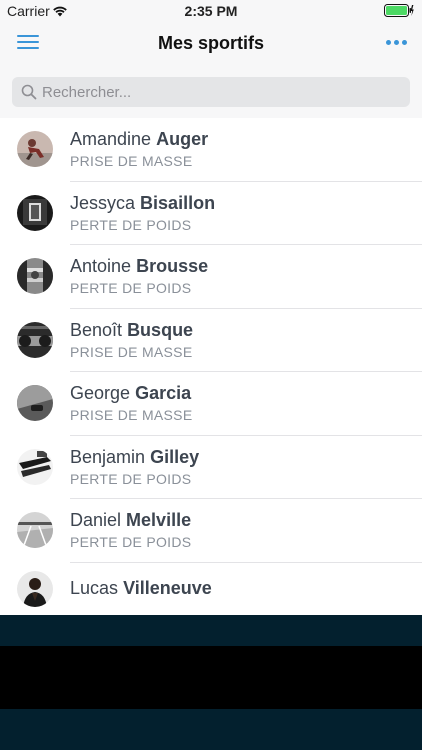 The width and height of the screenshot is (422, 750). Describe the element at coordinates (211, 340) in the screenshot. I see `list-item: Benoît Busque PRISE DE MASSE` at that location.